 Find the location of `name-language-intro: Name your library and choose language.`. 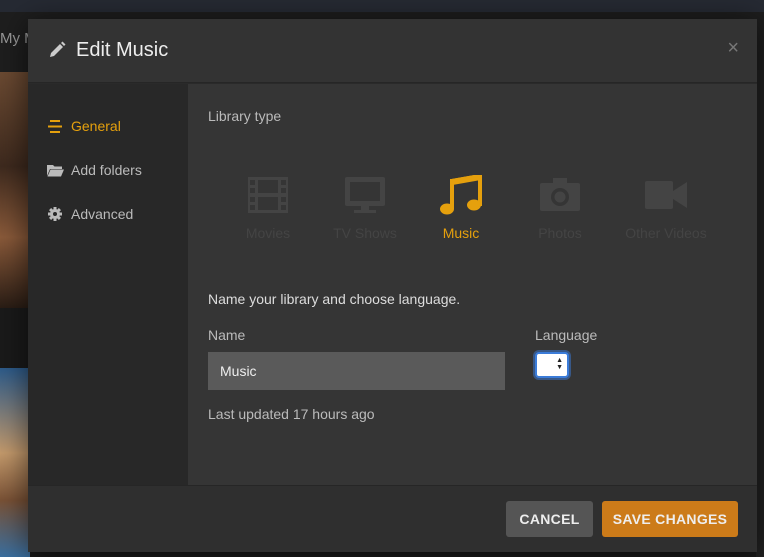

name-language-intro: Name your library and choose language. is located at coordinates (334, 299).